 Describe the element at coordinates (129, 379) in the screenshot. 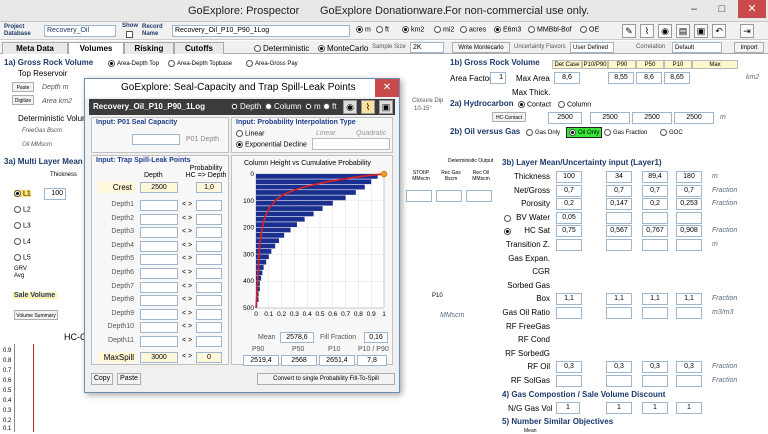

I see `paste-button: Paste` at that location.